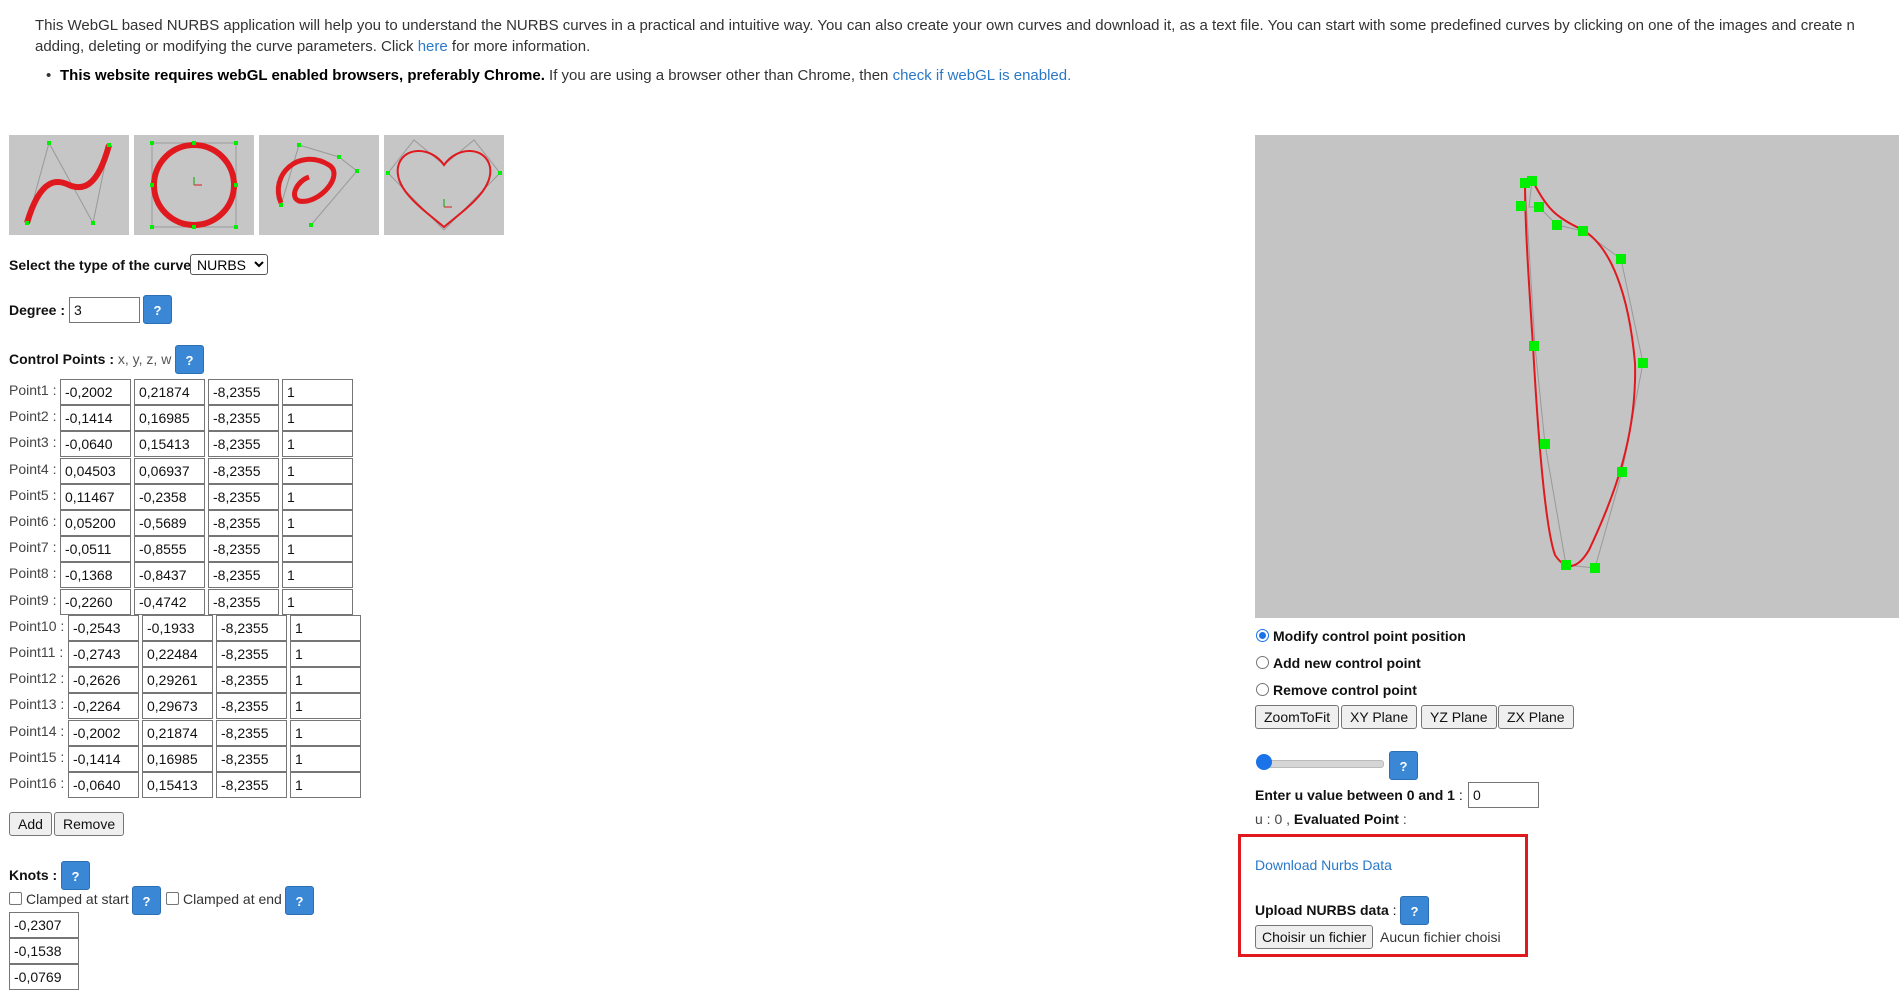 The image size is (1899, 990). Describe the element at coordinates (1403, 765) in the screenshot. I see `u-slider-help-button: ?` at that location.